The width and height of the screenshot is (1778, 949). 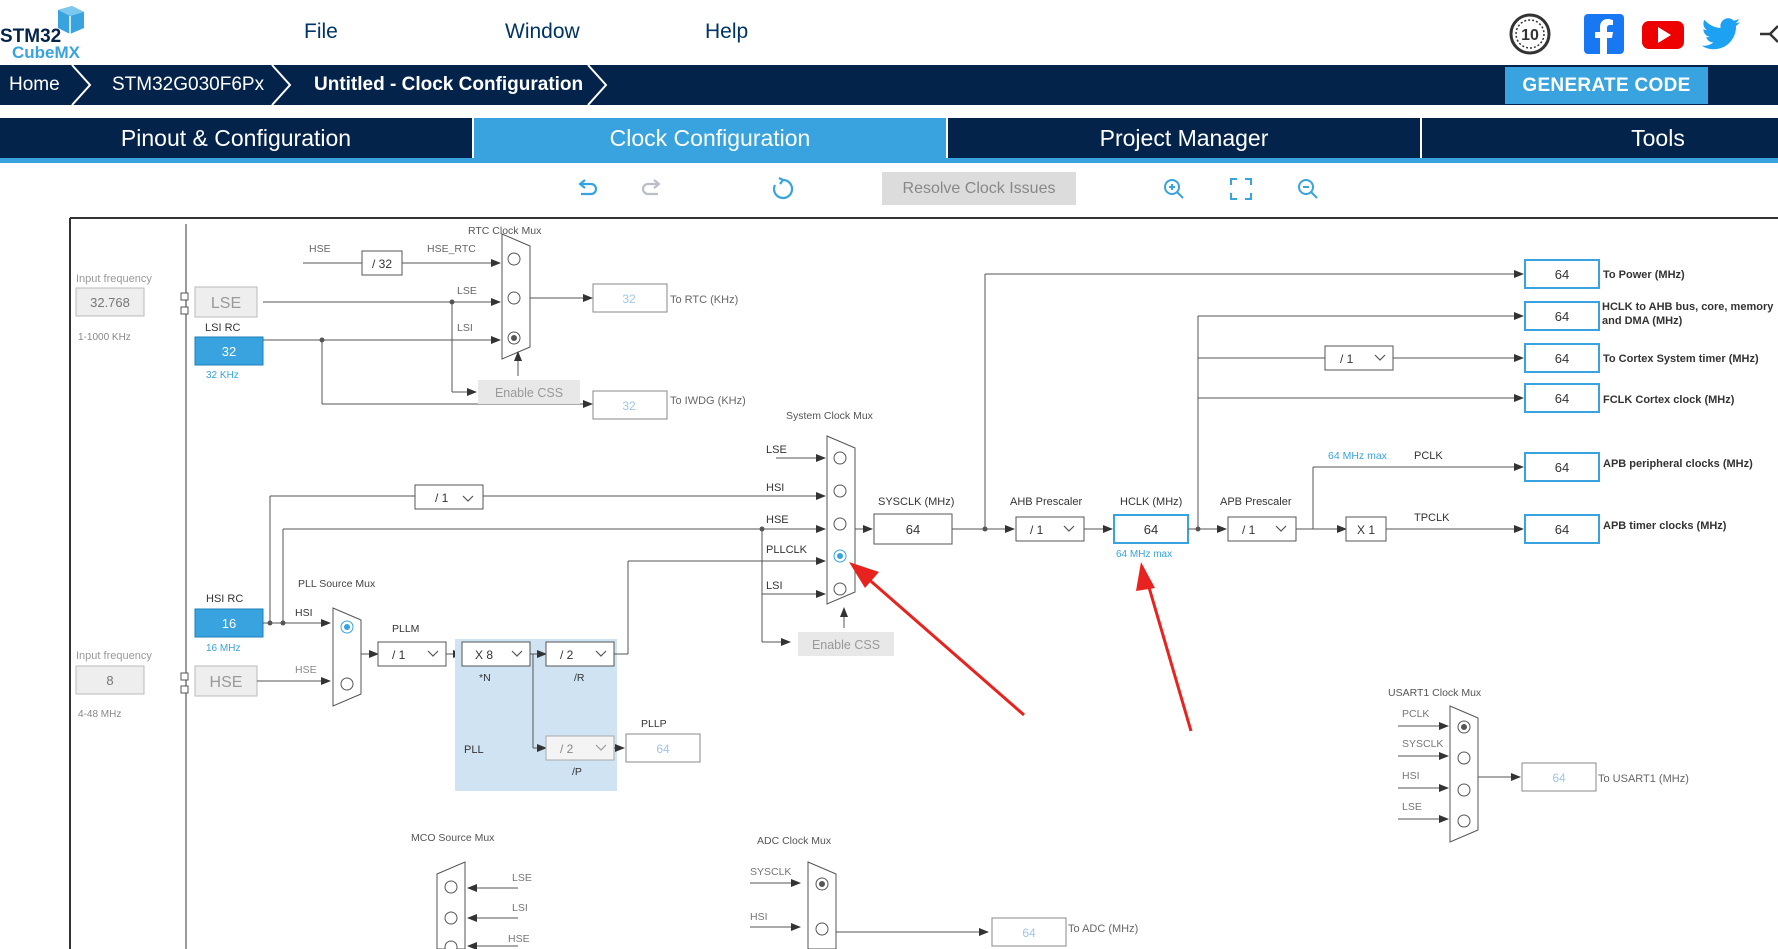 I want to click on adc-mux-title: ADC Clock Mux, so click(x=794, y=841).